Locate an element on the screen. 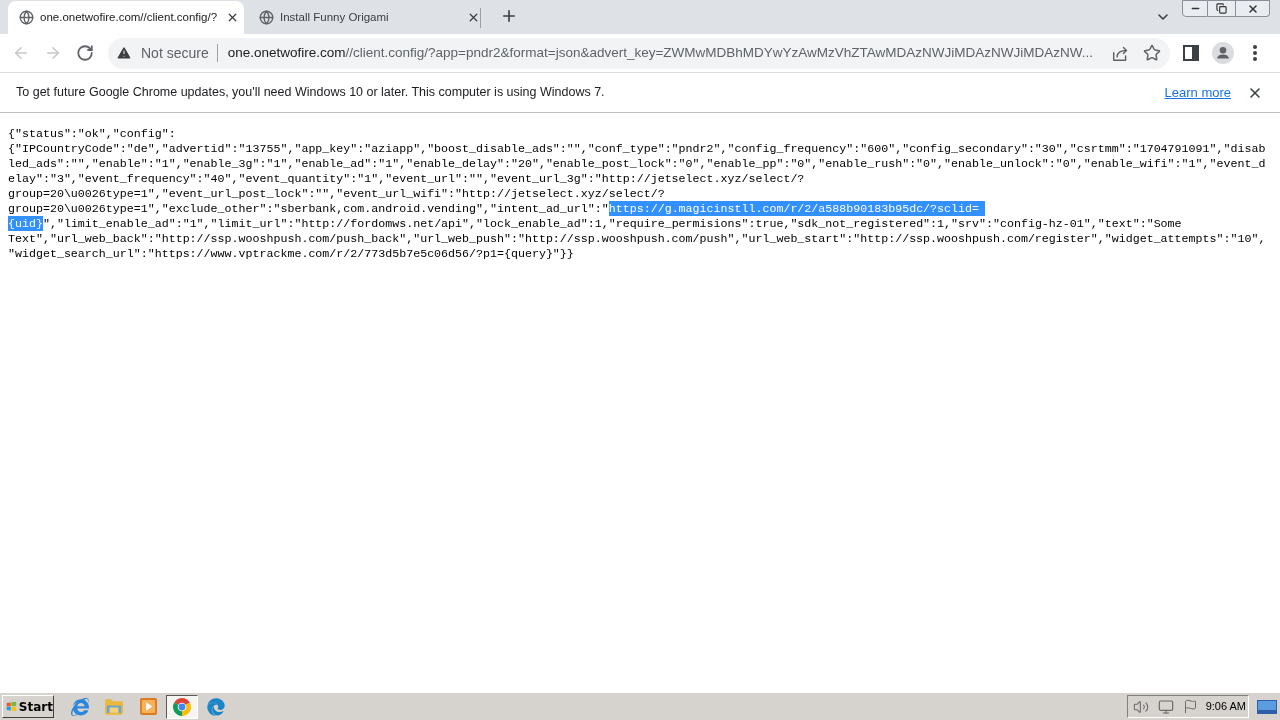 The height and width of the screenshot is (720, 1280). security-indicator: Not secure is located at coordinates (161, 53).